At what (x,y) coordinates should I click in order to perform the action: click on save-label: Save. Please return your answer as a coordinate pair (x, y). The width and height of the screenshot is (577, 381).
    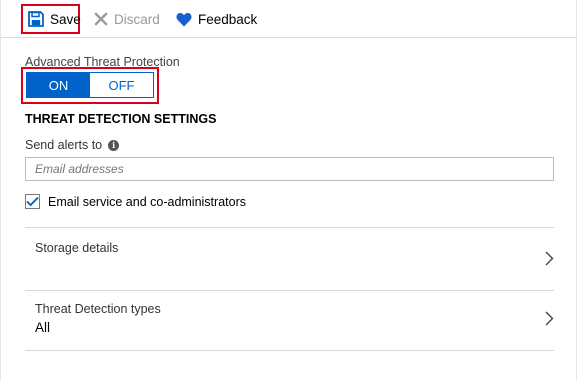
    Looking at the image, I should click on (65, 19).